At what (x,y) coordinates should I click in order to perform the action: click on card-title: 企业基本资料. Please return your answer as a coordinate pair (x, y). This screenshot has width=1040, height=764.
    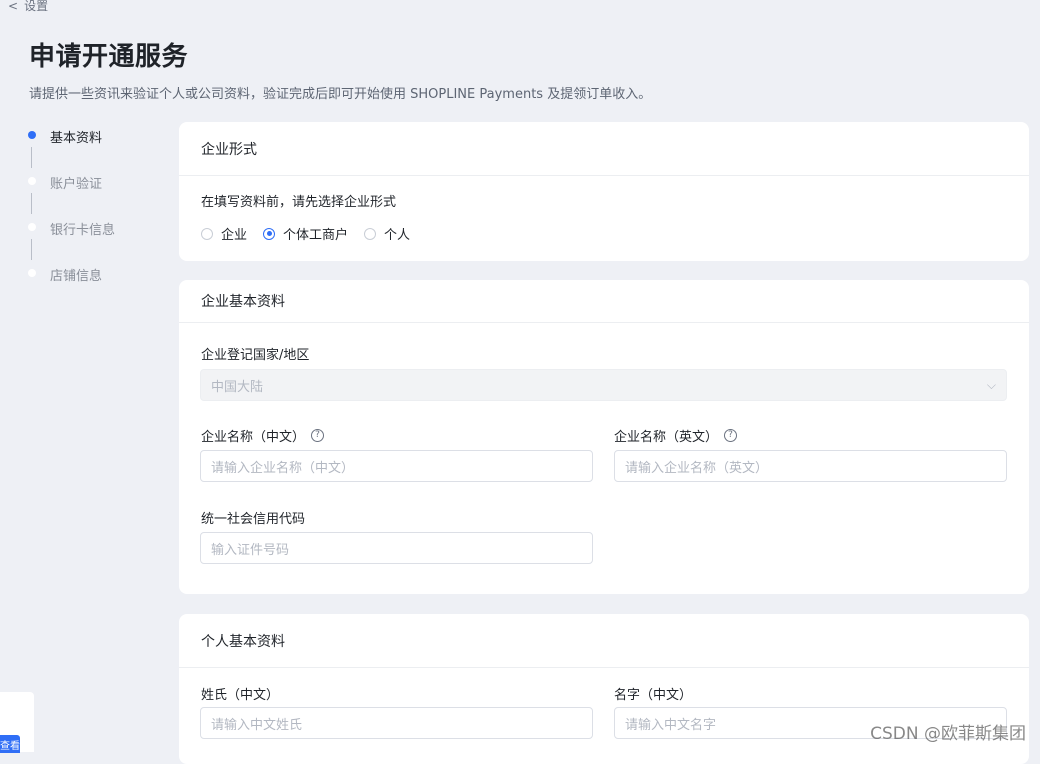
    Looking at the image, I should click on (604, 301).